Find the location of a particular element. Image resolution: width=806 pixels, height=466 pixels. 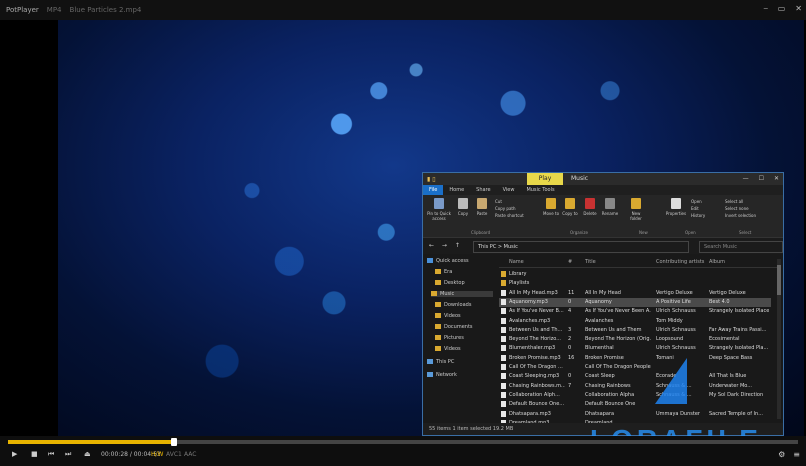

tab-home: Home is located at coordinates (456, 190).